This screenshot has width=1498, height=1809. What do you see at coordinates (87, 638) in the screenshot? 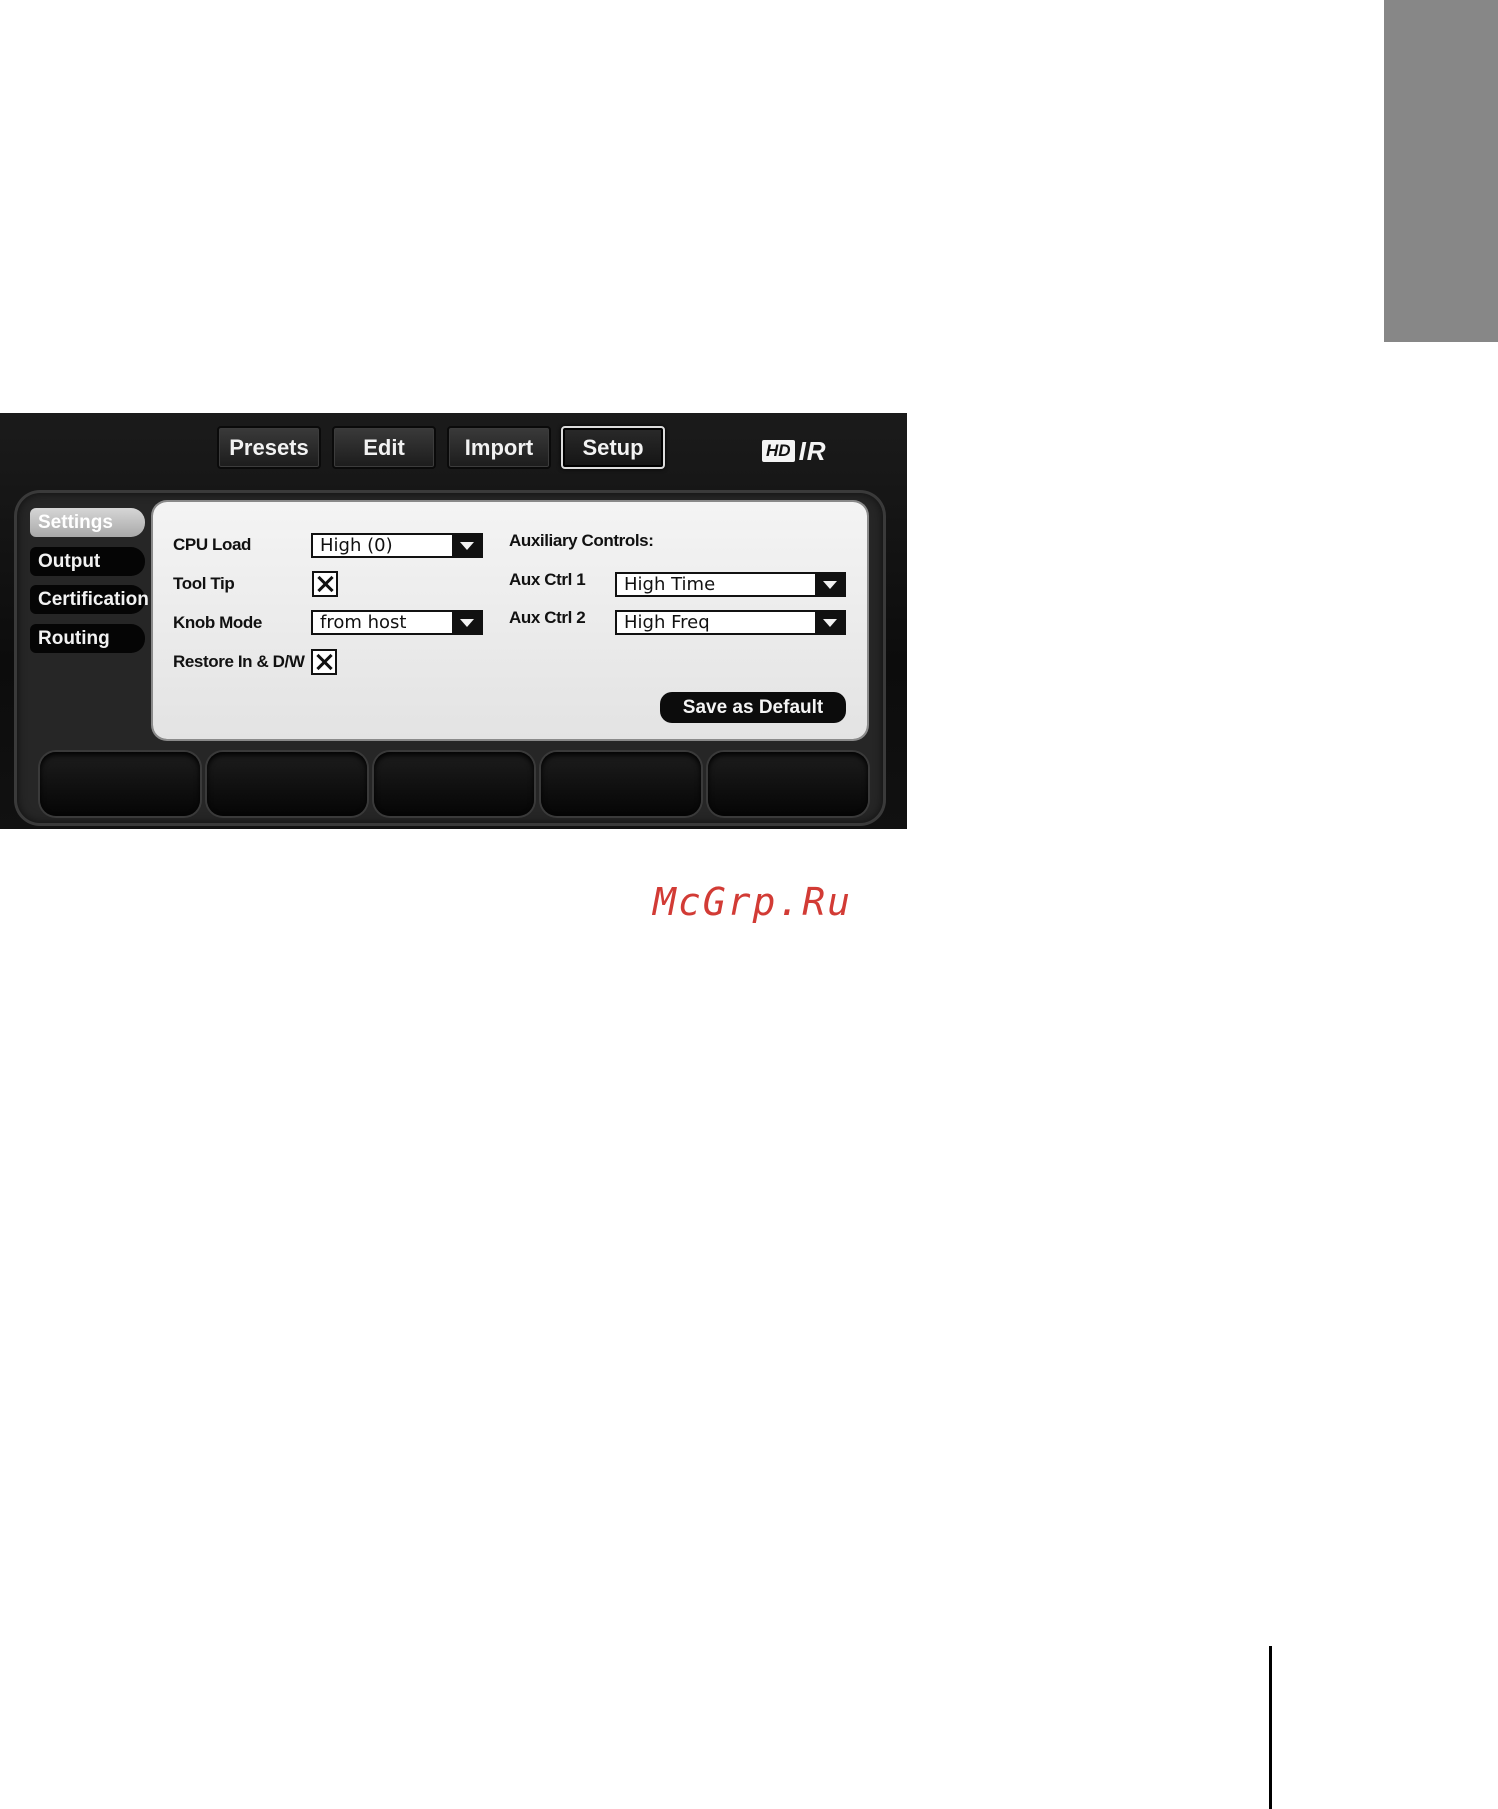
I see `sidebar-item-routing: Routing` at bounding box center [87, 638].